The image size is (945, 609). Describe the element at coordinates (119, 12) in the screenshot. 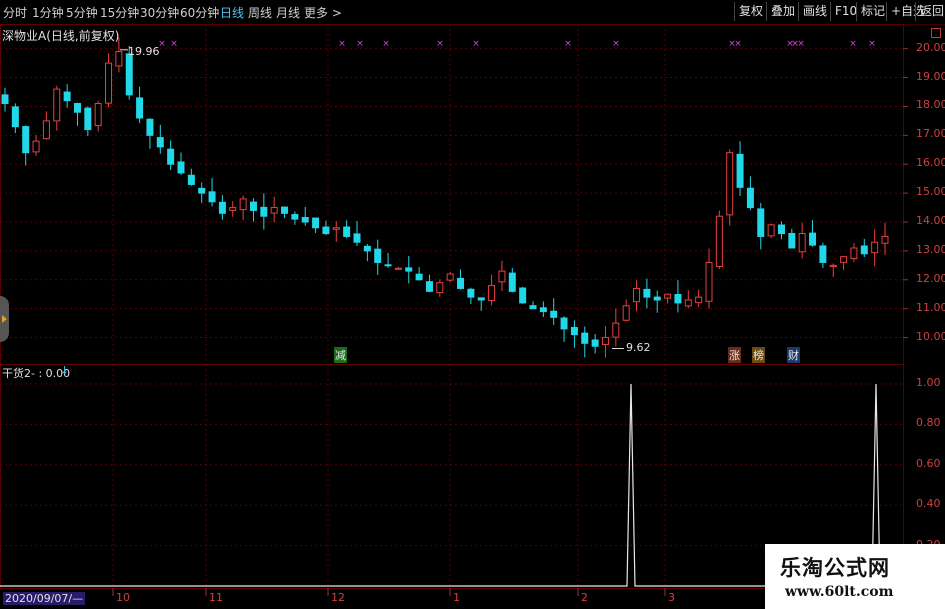

I see `period-tab-15min: 15分钟` at that location.